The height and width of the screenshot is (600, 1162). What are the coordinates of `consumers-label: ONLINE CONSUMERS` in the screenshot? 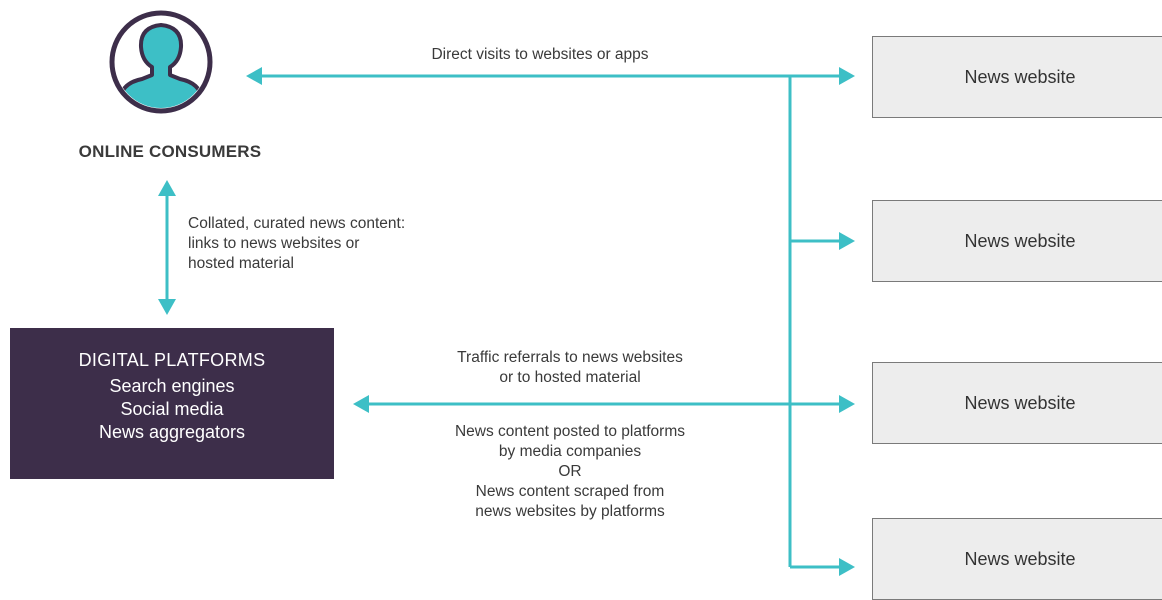 It's located at (170, 151).